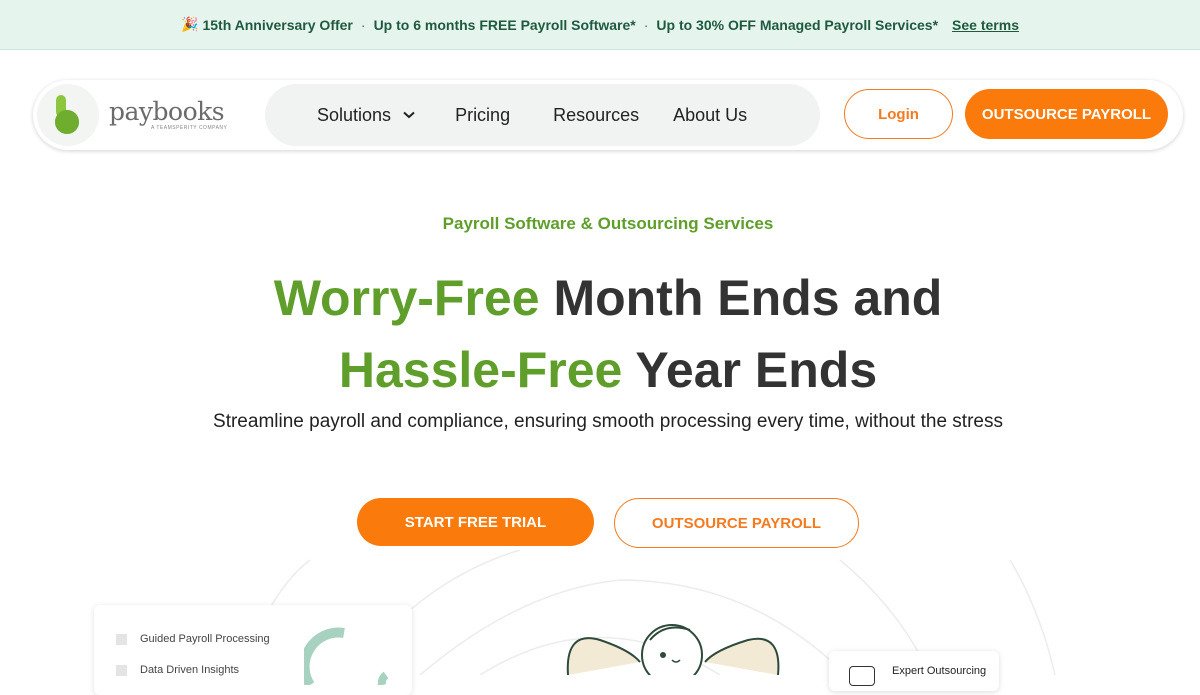 This screenshot has width=1200, height=695. I want to click on start-free-trial-button: START FREE TRIAL, so click(475, 522).